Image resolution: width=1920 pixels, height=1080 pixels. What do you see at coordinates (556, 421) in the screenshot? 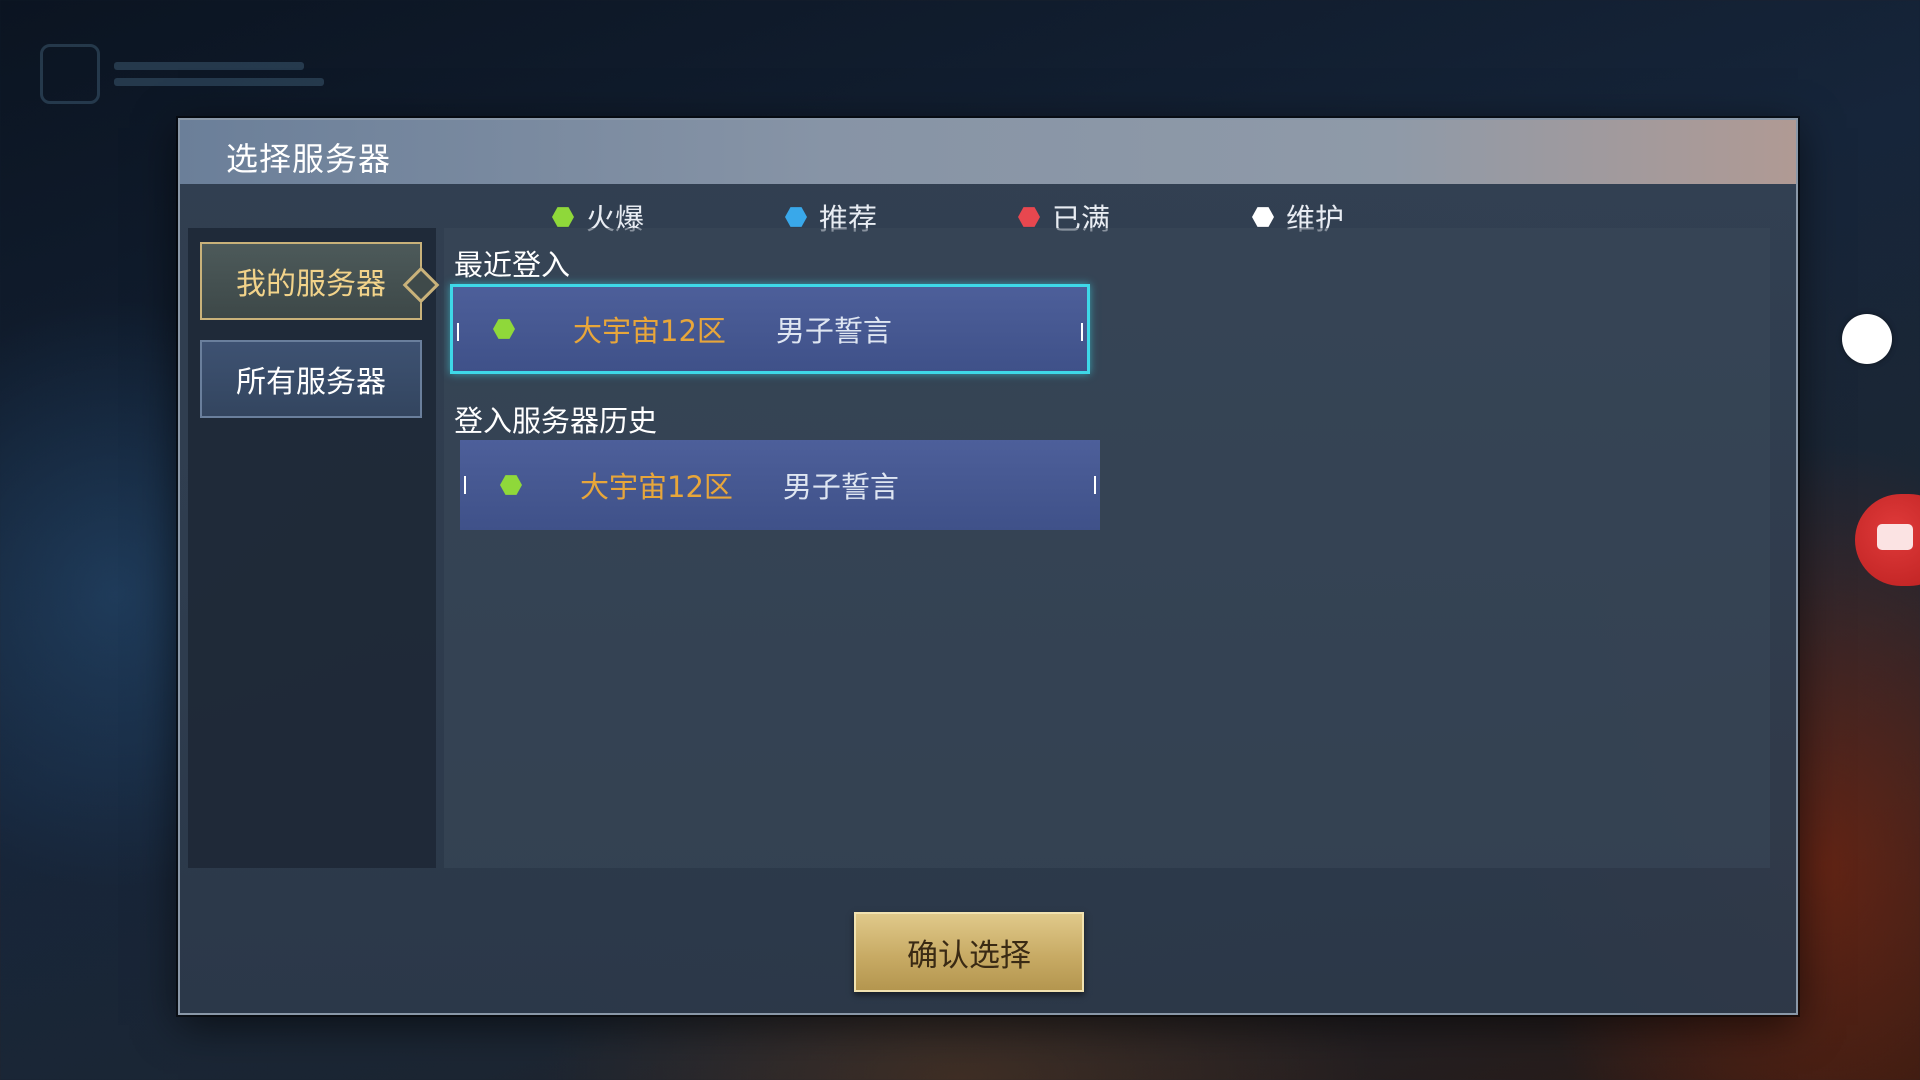
I see `login-history-title: 登入服务器历史` at bounding box center [556, 421].